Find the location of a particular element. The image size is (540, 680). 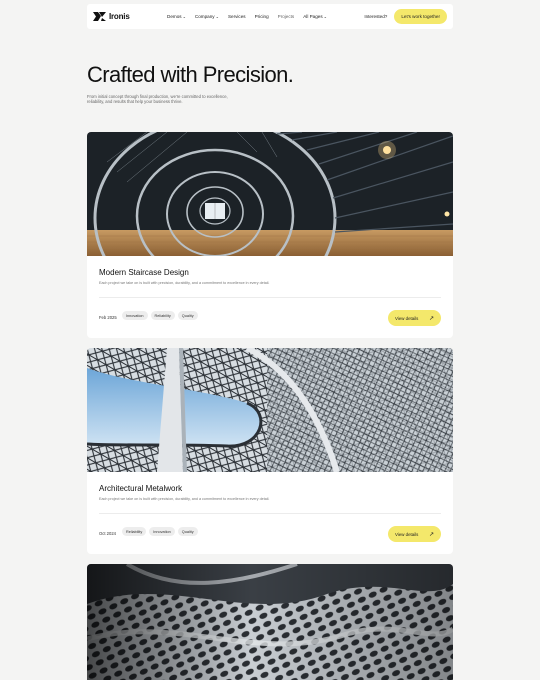

project-date: Feb 2025 is located at coordinates (108, 317).